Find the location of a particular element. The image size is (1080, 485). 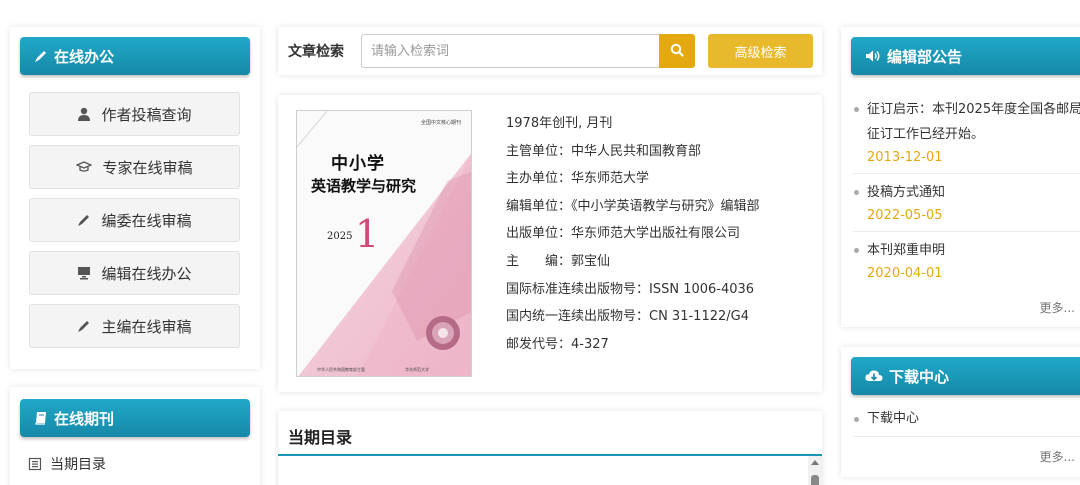

online-office-title: 在线办公 is located at coordinates (84, 56).